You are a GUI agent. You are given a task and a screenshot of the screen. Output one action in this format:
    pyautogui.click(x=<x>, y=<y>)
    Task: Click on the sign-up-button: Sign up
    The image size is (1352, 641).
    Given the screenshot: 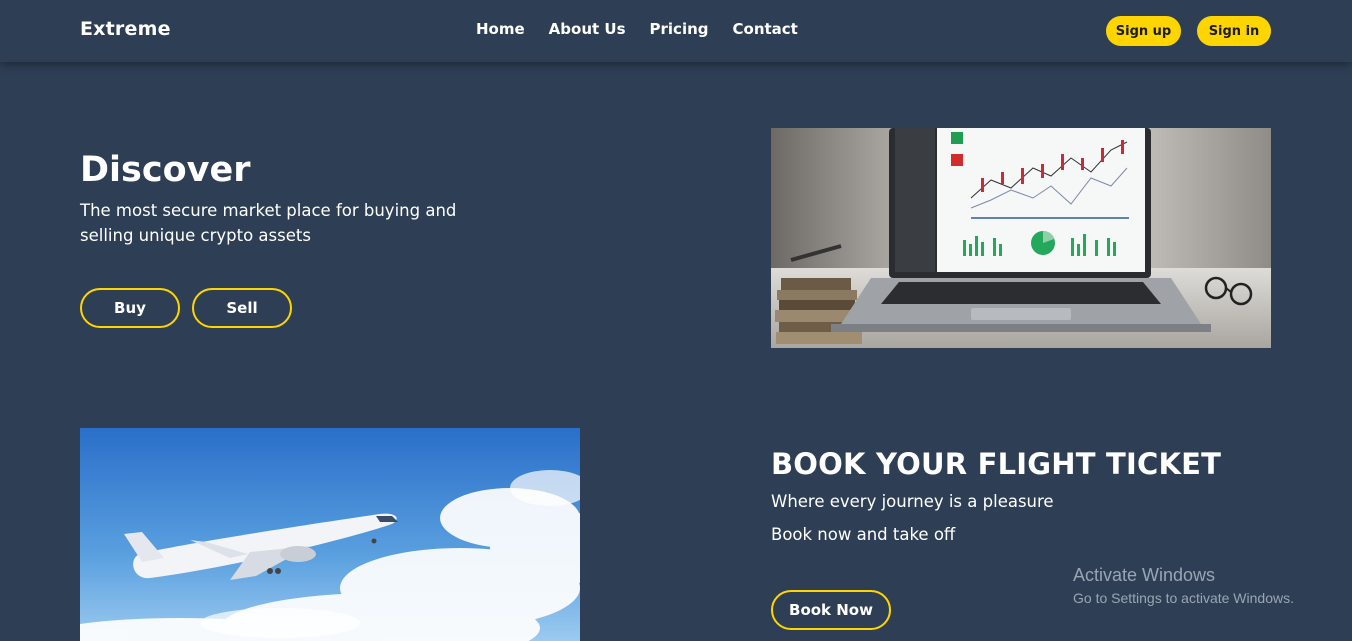 What is the action you would take?
    pyautogui.click(x=1143, y=31)
    